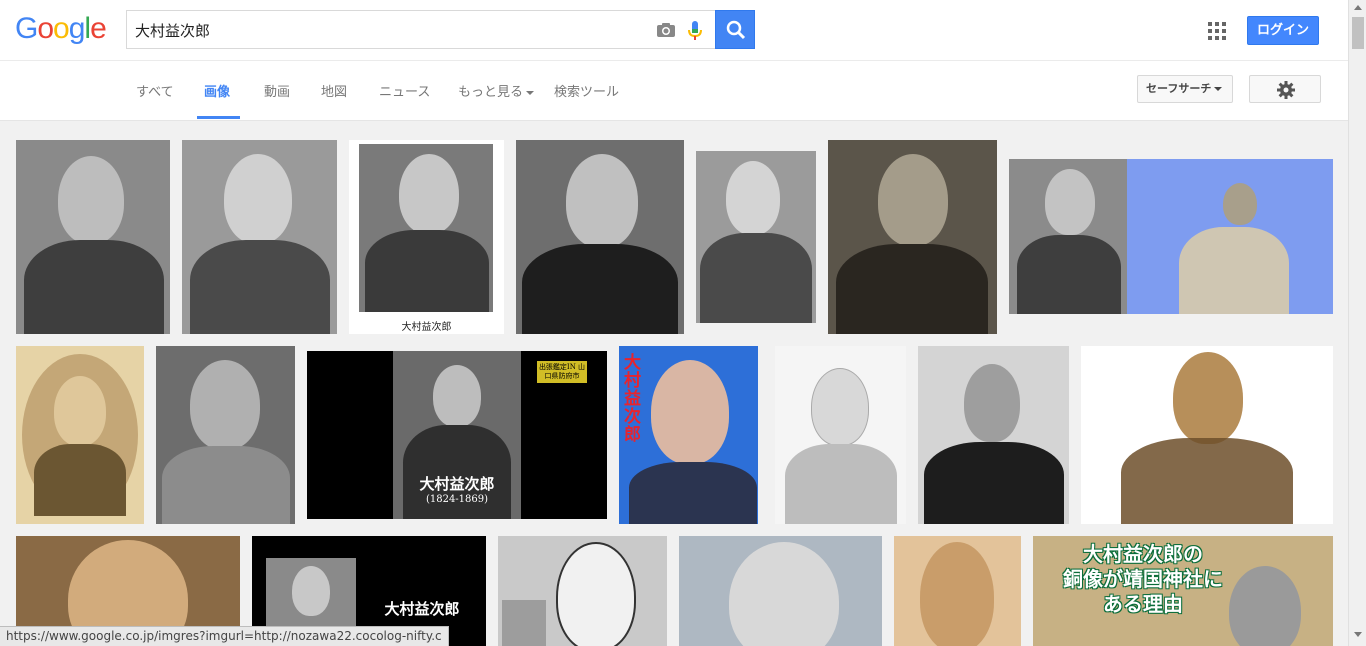 The height and width of the screenshot is (646, 1366). I want to click on scroll-thumb, so click(1358, 33).